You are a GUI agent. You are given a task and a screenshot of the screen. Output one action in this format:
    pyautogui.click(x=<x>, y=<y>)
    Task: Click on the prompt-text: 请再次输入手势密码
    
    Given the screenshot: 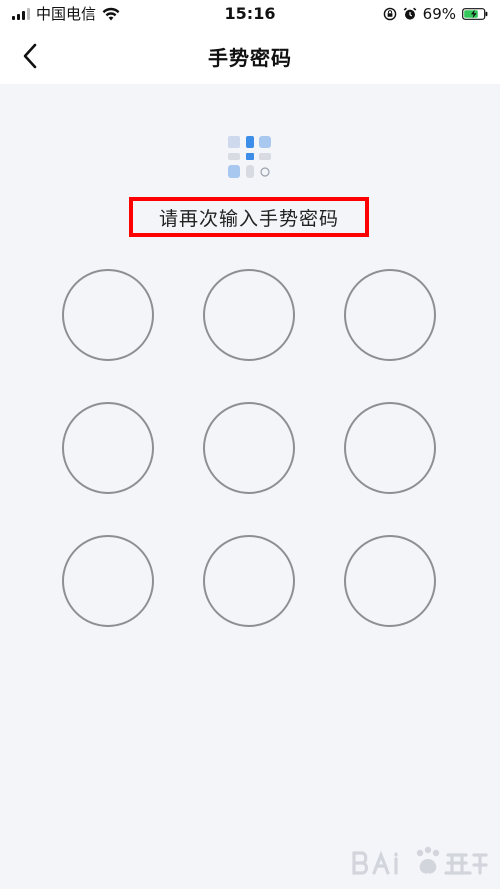 What is the action you would take?
    pyautogui.click(x=248, y=218)
    